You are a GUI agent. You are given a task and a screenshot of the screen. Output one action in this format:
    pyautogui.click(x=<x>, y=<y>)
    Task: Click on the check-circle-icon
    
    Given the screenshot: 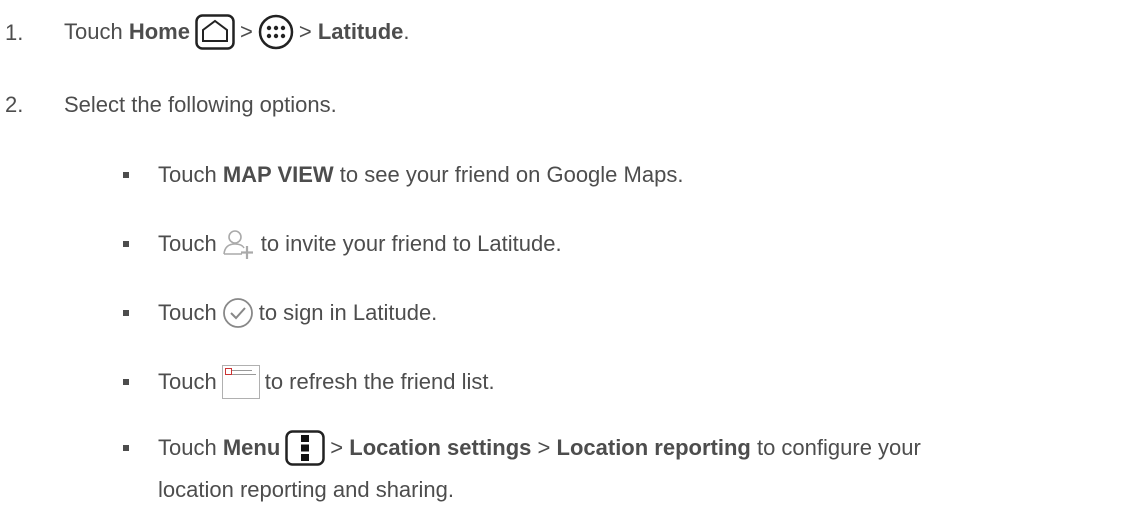 What is the action you would take?
    pyautogui.click(x=238, y=313)
    